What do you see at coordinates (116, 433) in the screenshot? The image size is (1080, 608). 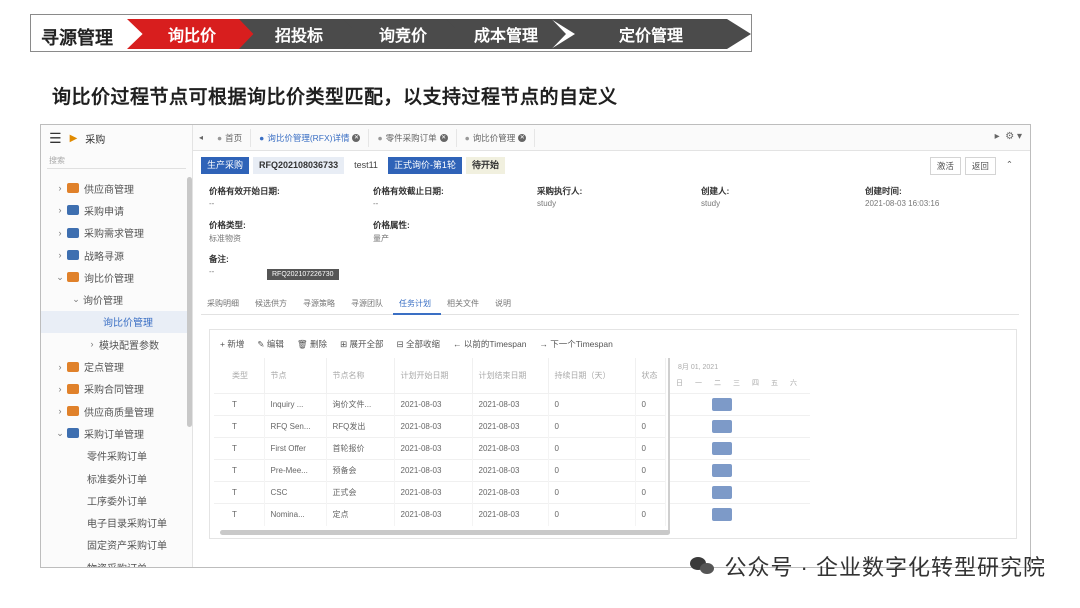 I see `sidebar-item-purchase-order: ⌄ 采购订单管理` at bounding box center [116, 433].